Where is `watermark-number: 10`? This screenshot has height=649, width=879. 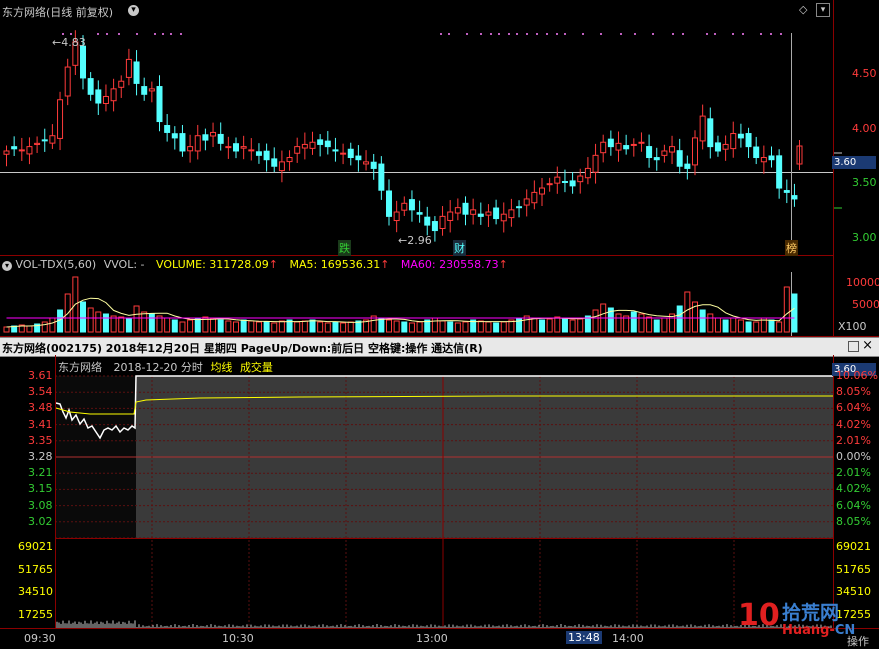
watermark-number: 10 is located at coordinates (759, 615).